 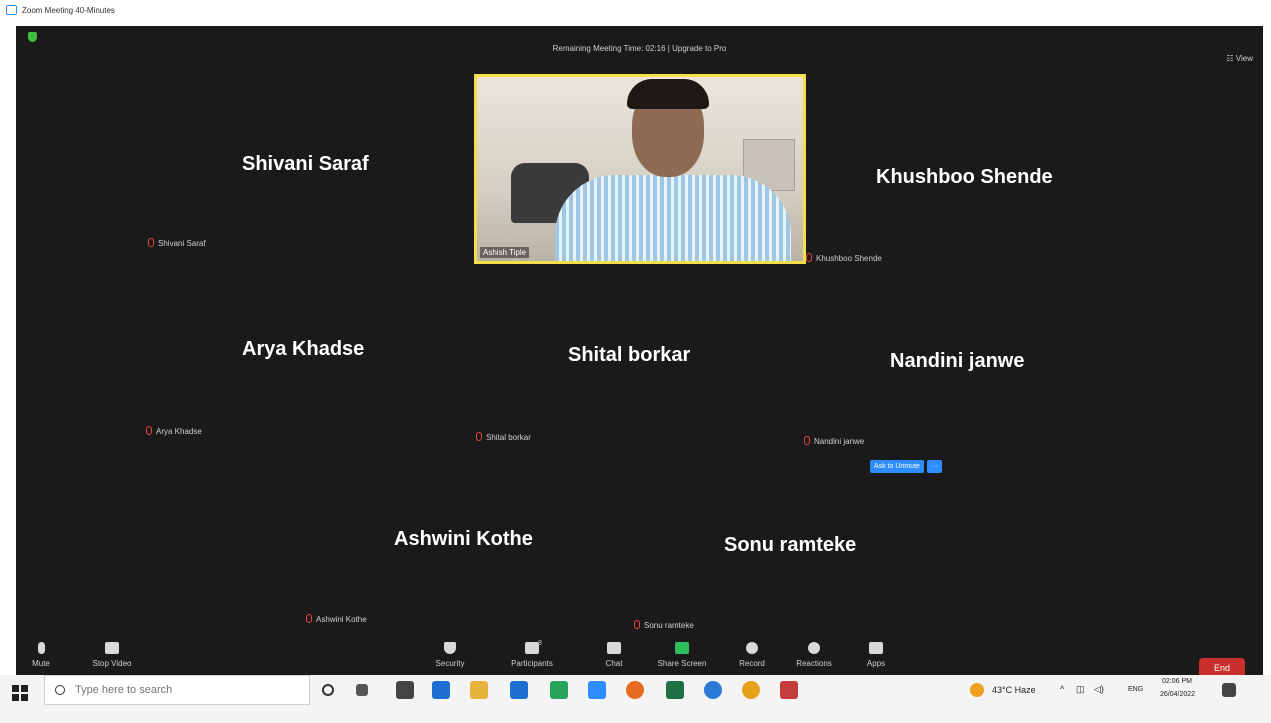 What do you see at coordinates (790, 545) in the screenshot?
I see `participant-display-name: Sonu ramteke` at bounding box center [790, 545].